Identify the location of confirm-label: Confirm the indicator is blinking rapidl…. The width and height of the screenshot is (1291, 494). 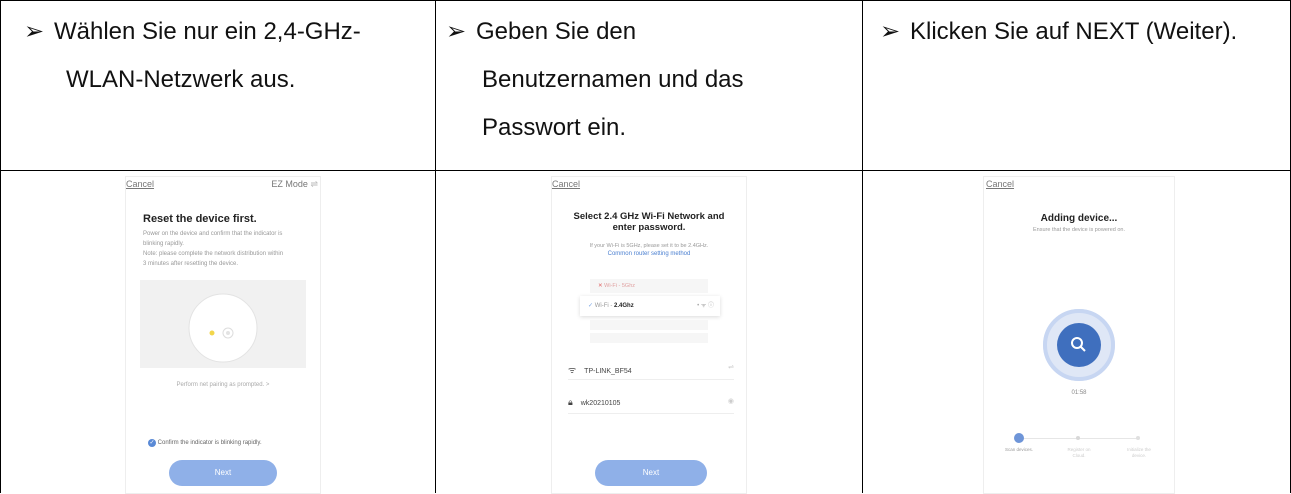
(209, 443).